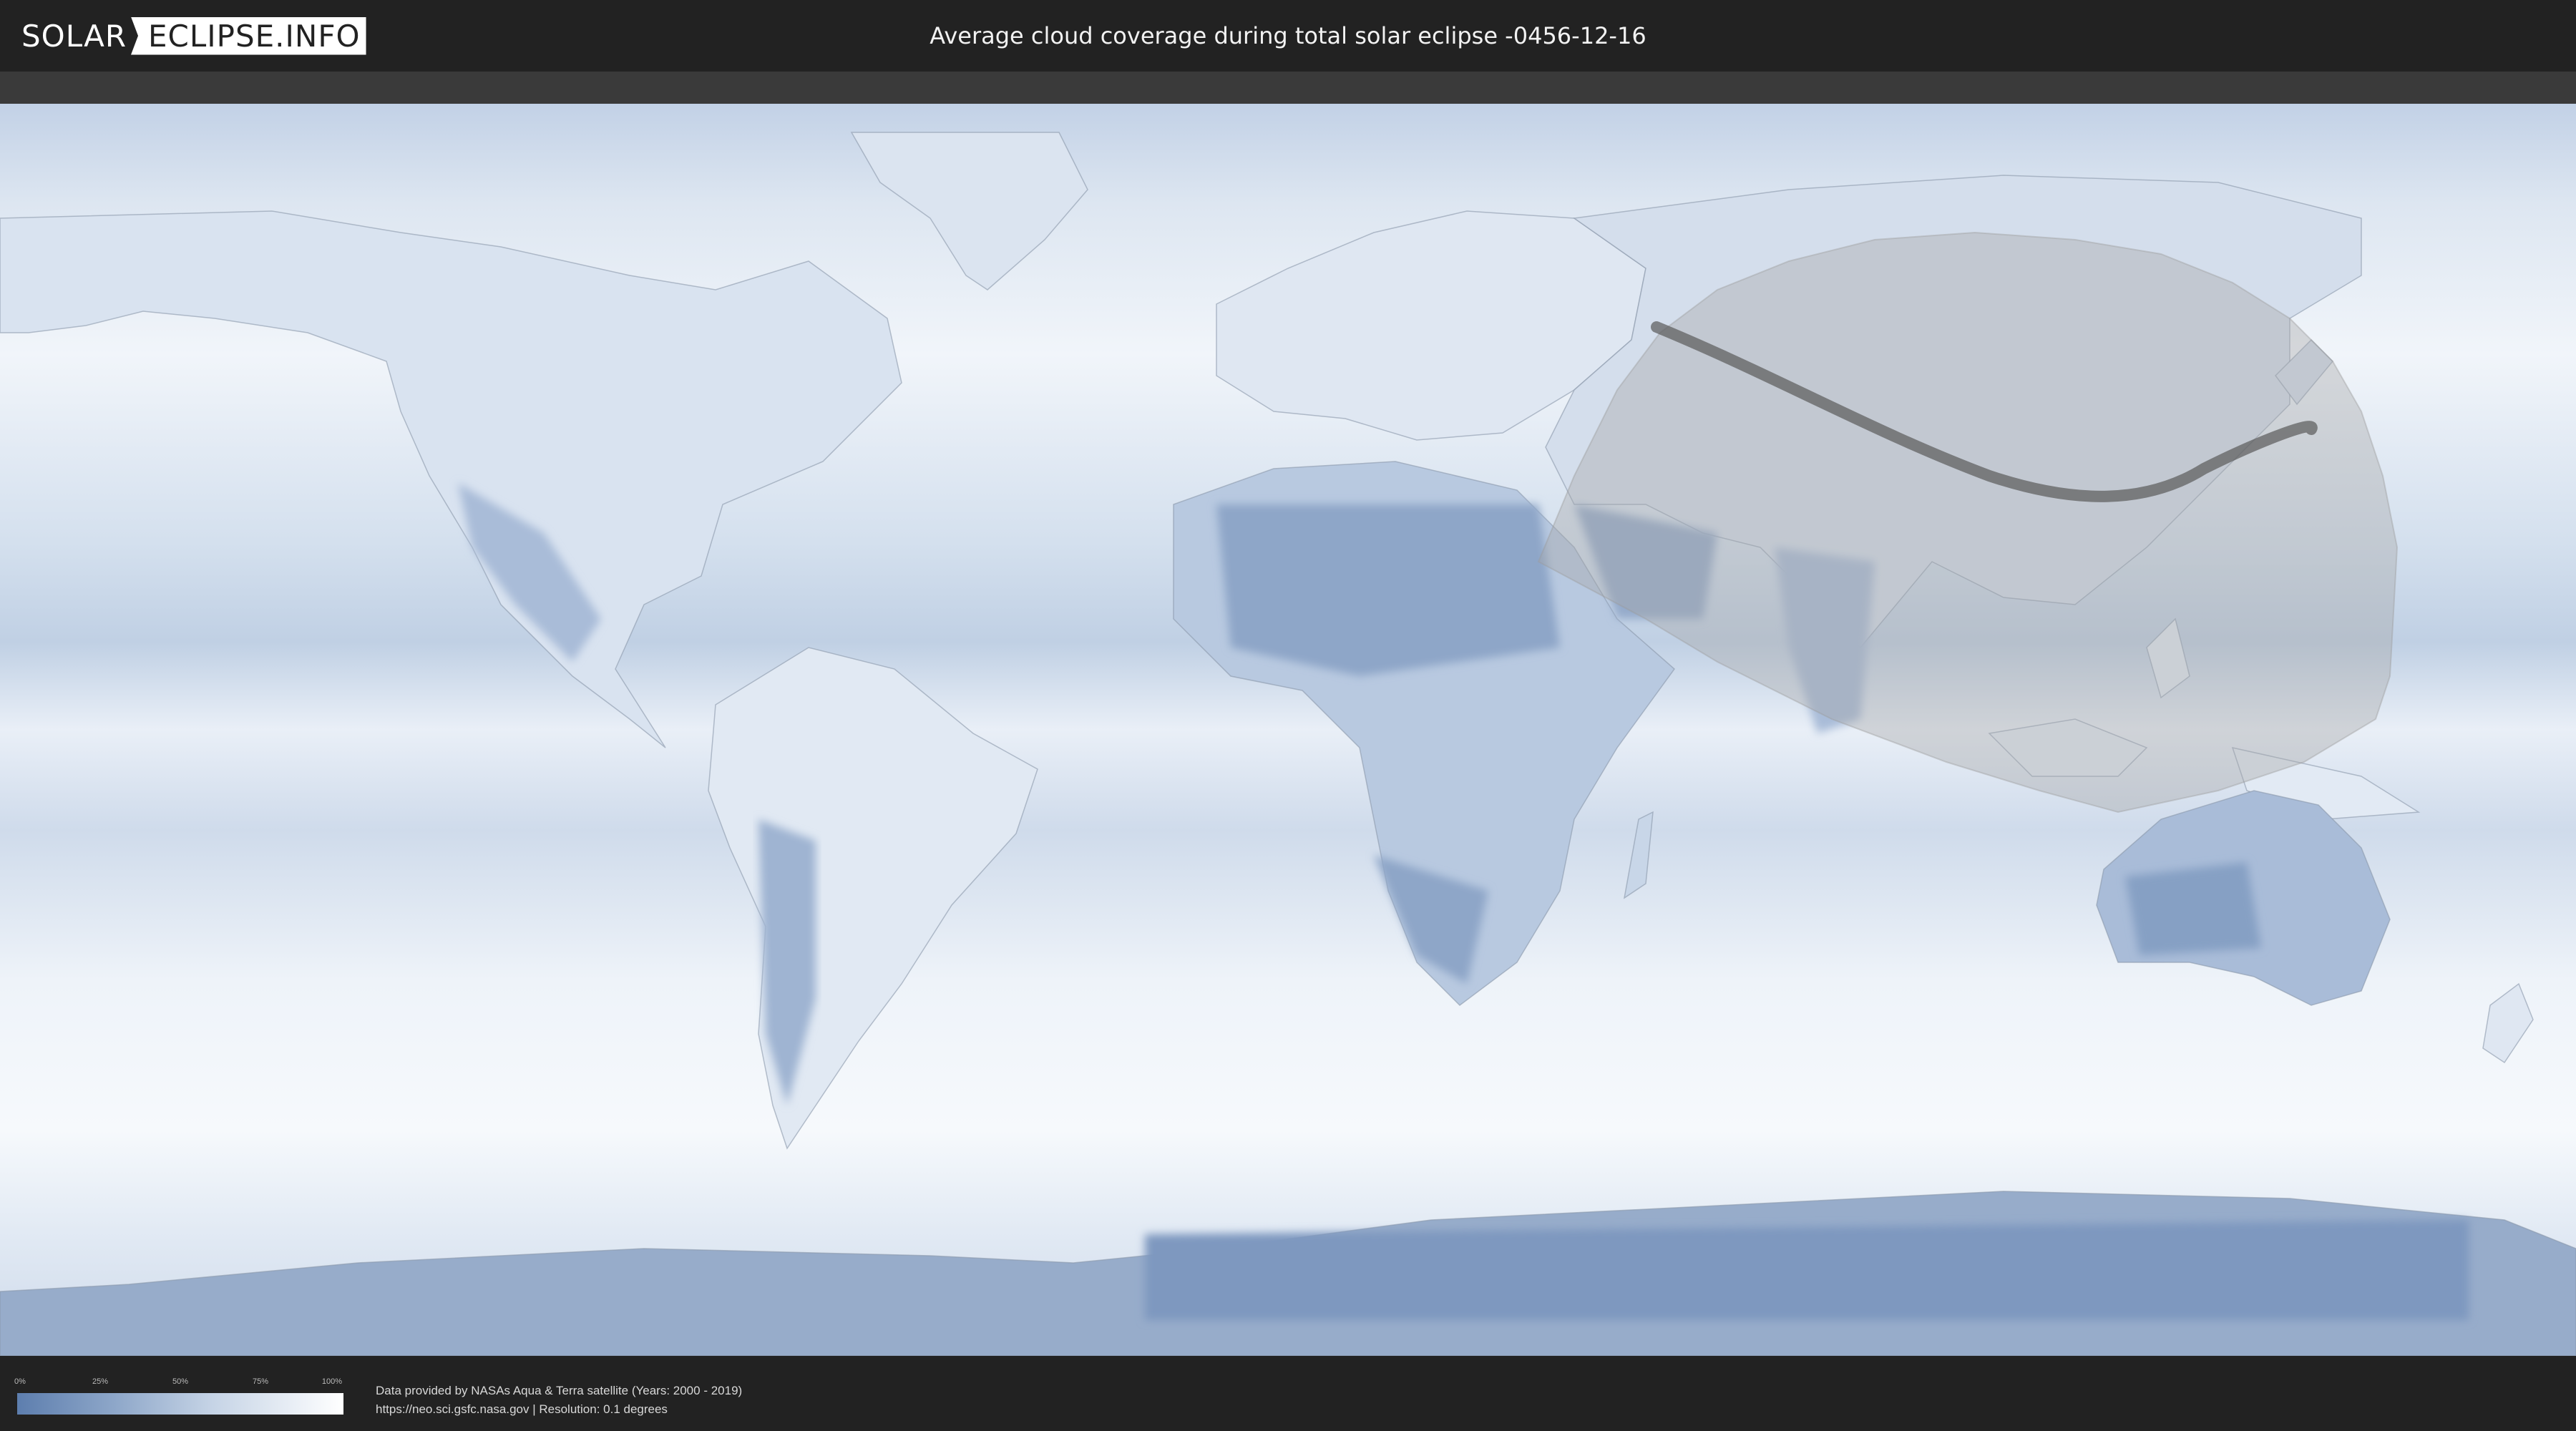 Image resolution: width=2576 pixels, height=1431 pixels. Describe the element at coordinates (20, 1382) in the screenshot. I see `legend-tick-0: 0%` at that location.